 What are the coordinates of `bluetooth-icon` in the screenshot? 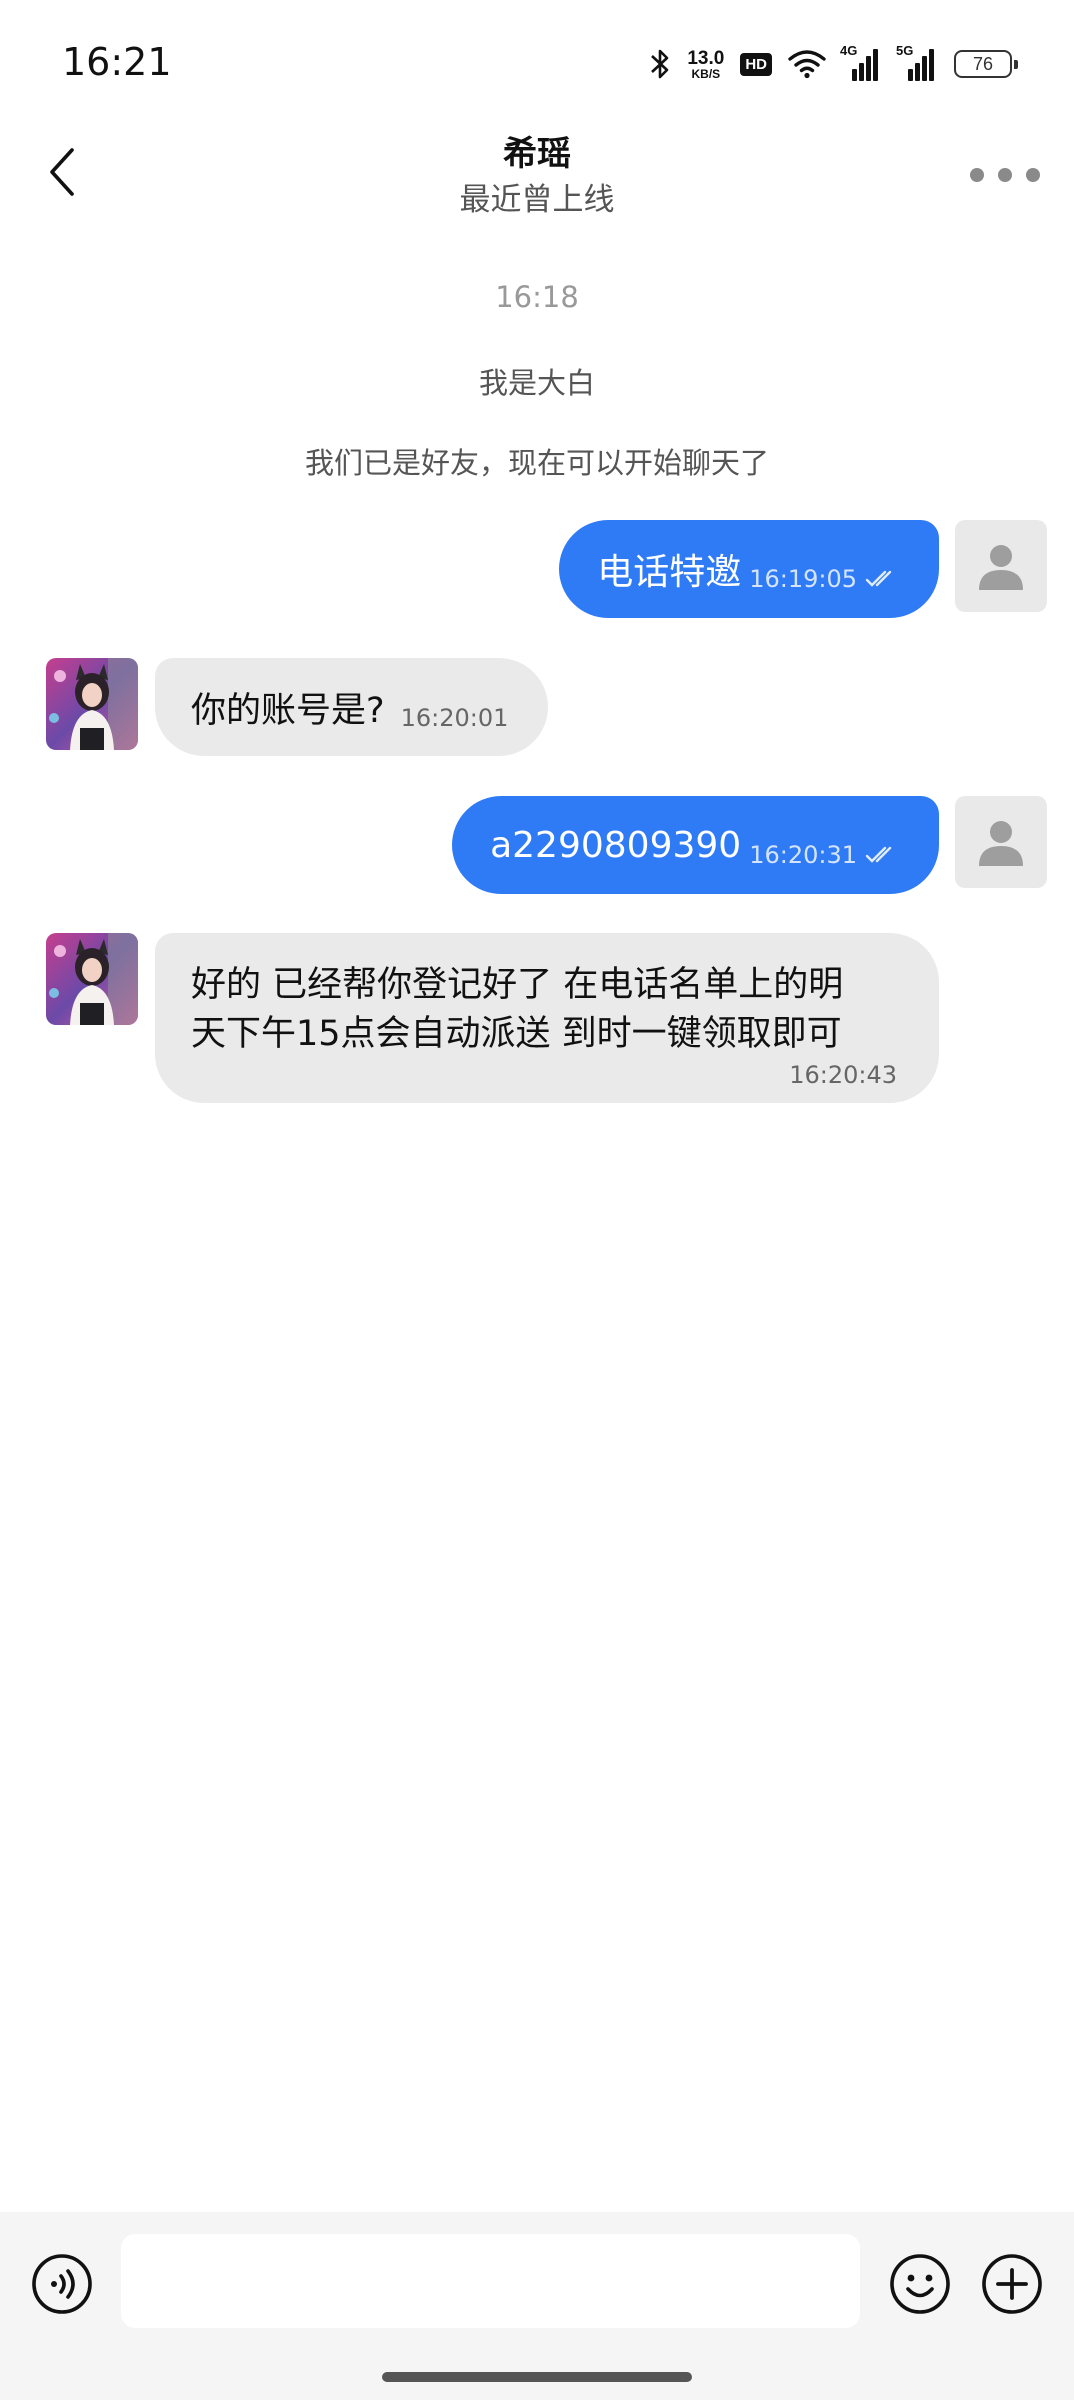 It's located at (660, 64).